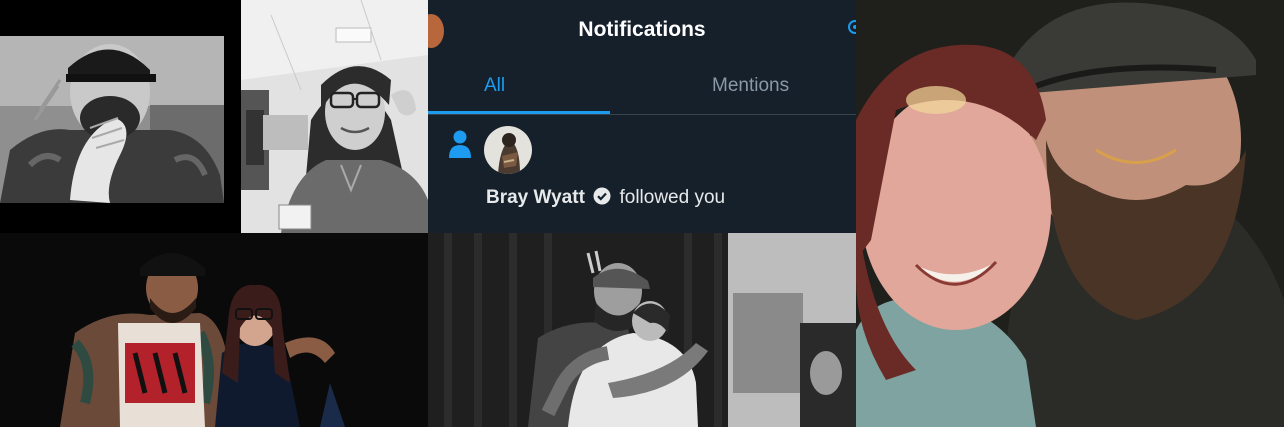 The width and height of the screenshot is (1284, 427). What do you see at coordinates (334, 116) in the screenshot?
I see `photo-woman-office` at bounding box center [334, 116].